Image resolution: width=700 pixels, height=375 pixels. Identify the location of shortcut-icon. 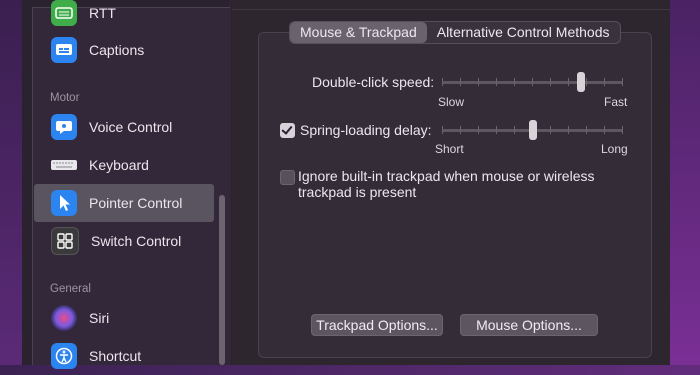
(64, 356).